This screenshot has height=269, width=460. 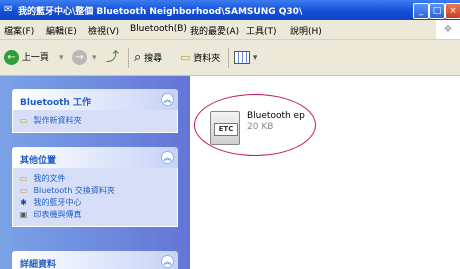 I want to click on bluetooth-icon: ✱, so click(x=23, y=202).